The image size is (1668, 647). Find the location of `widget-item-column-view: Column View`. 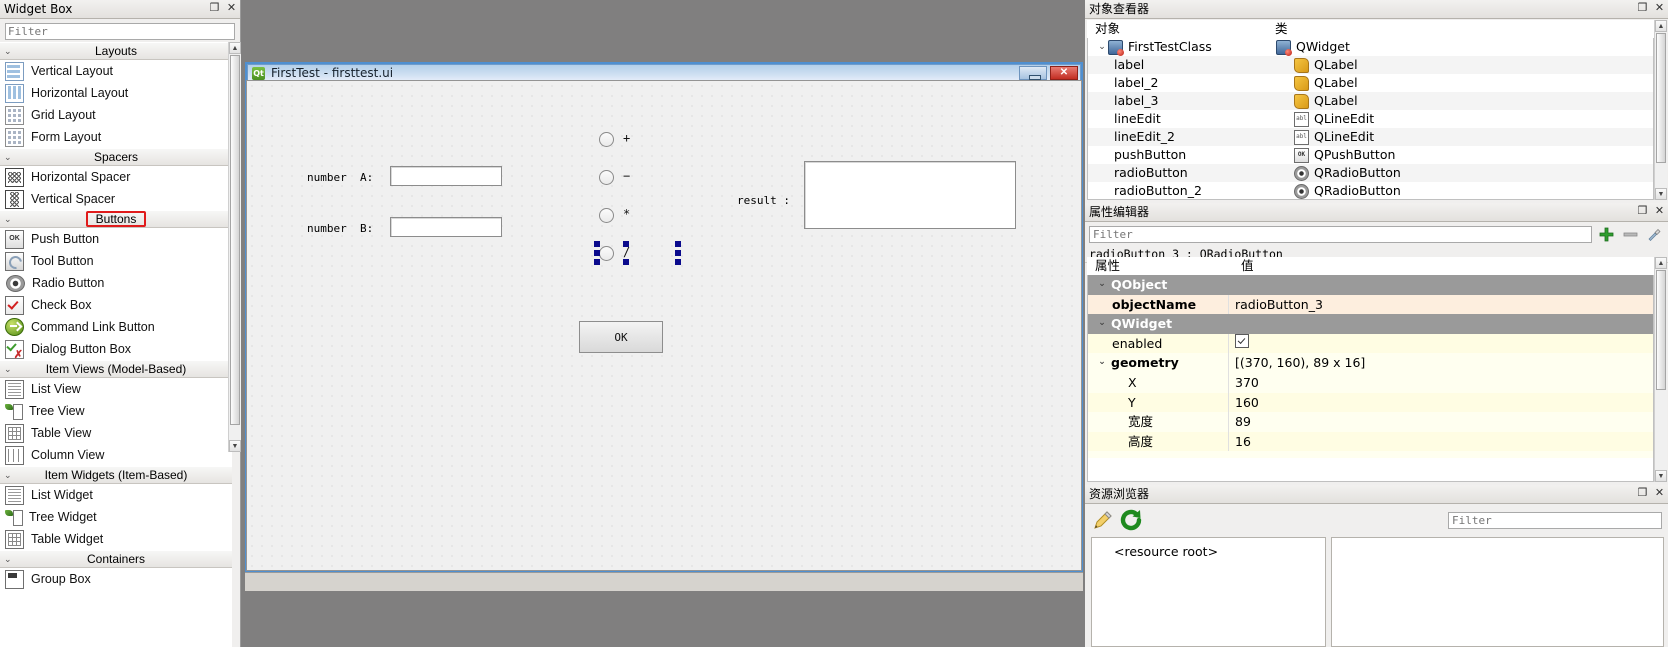

widget-item-column-view: Column View is located at coordinates (116, 455).